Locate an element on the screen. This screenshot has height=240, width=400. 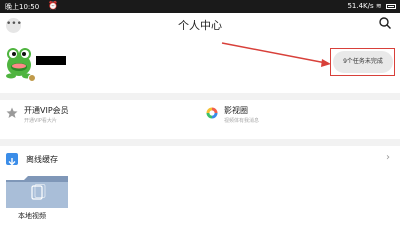
offline-title: 离线缓存 is located at coordinates (42, 159).